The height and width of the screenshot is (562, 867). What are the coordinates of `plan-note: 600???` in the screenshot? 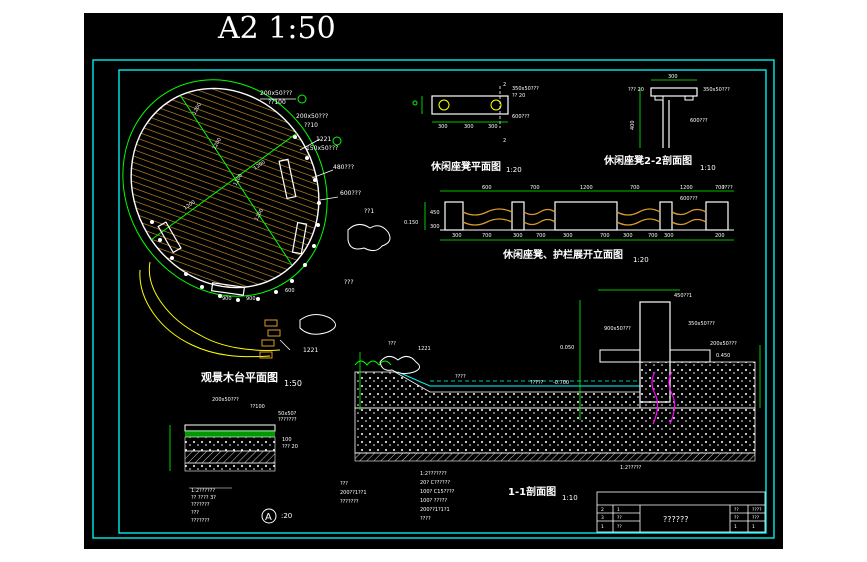 It's located at (350, 193).